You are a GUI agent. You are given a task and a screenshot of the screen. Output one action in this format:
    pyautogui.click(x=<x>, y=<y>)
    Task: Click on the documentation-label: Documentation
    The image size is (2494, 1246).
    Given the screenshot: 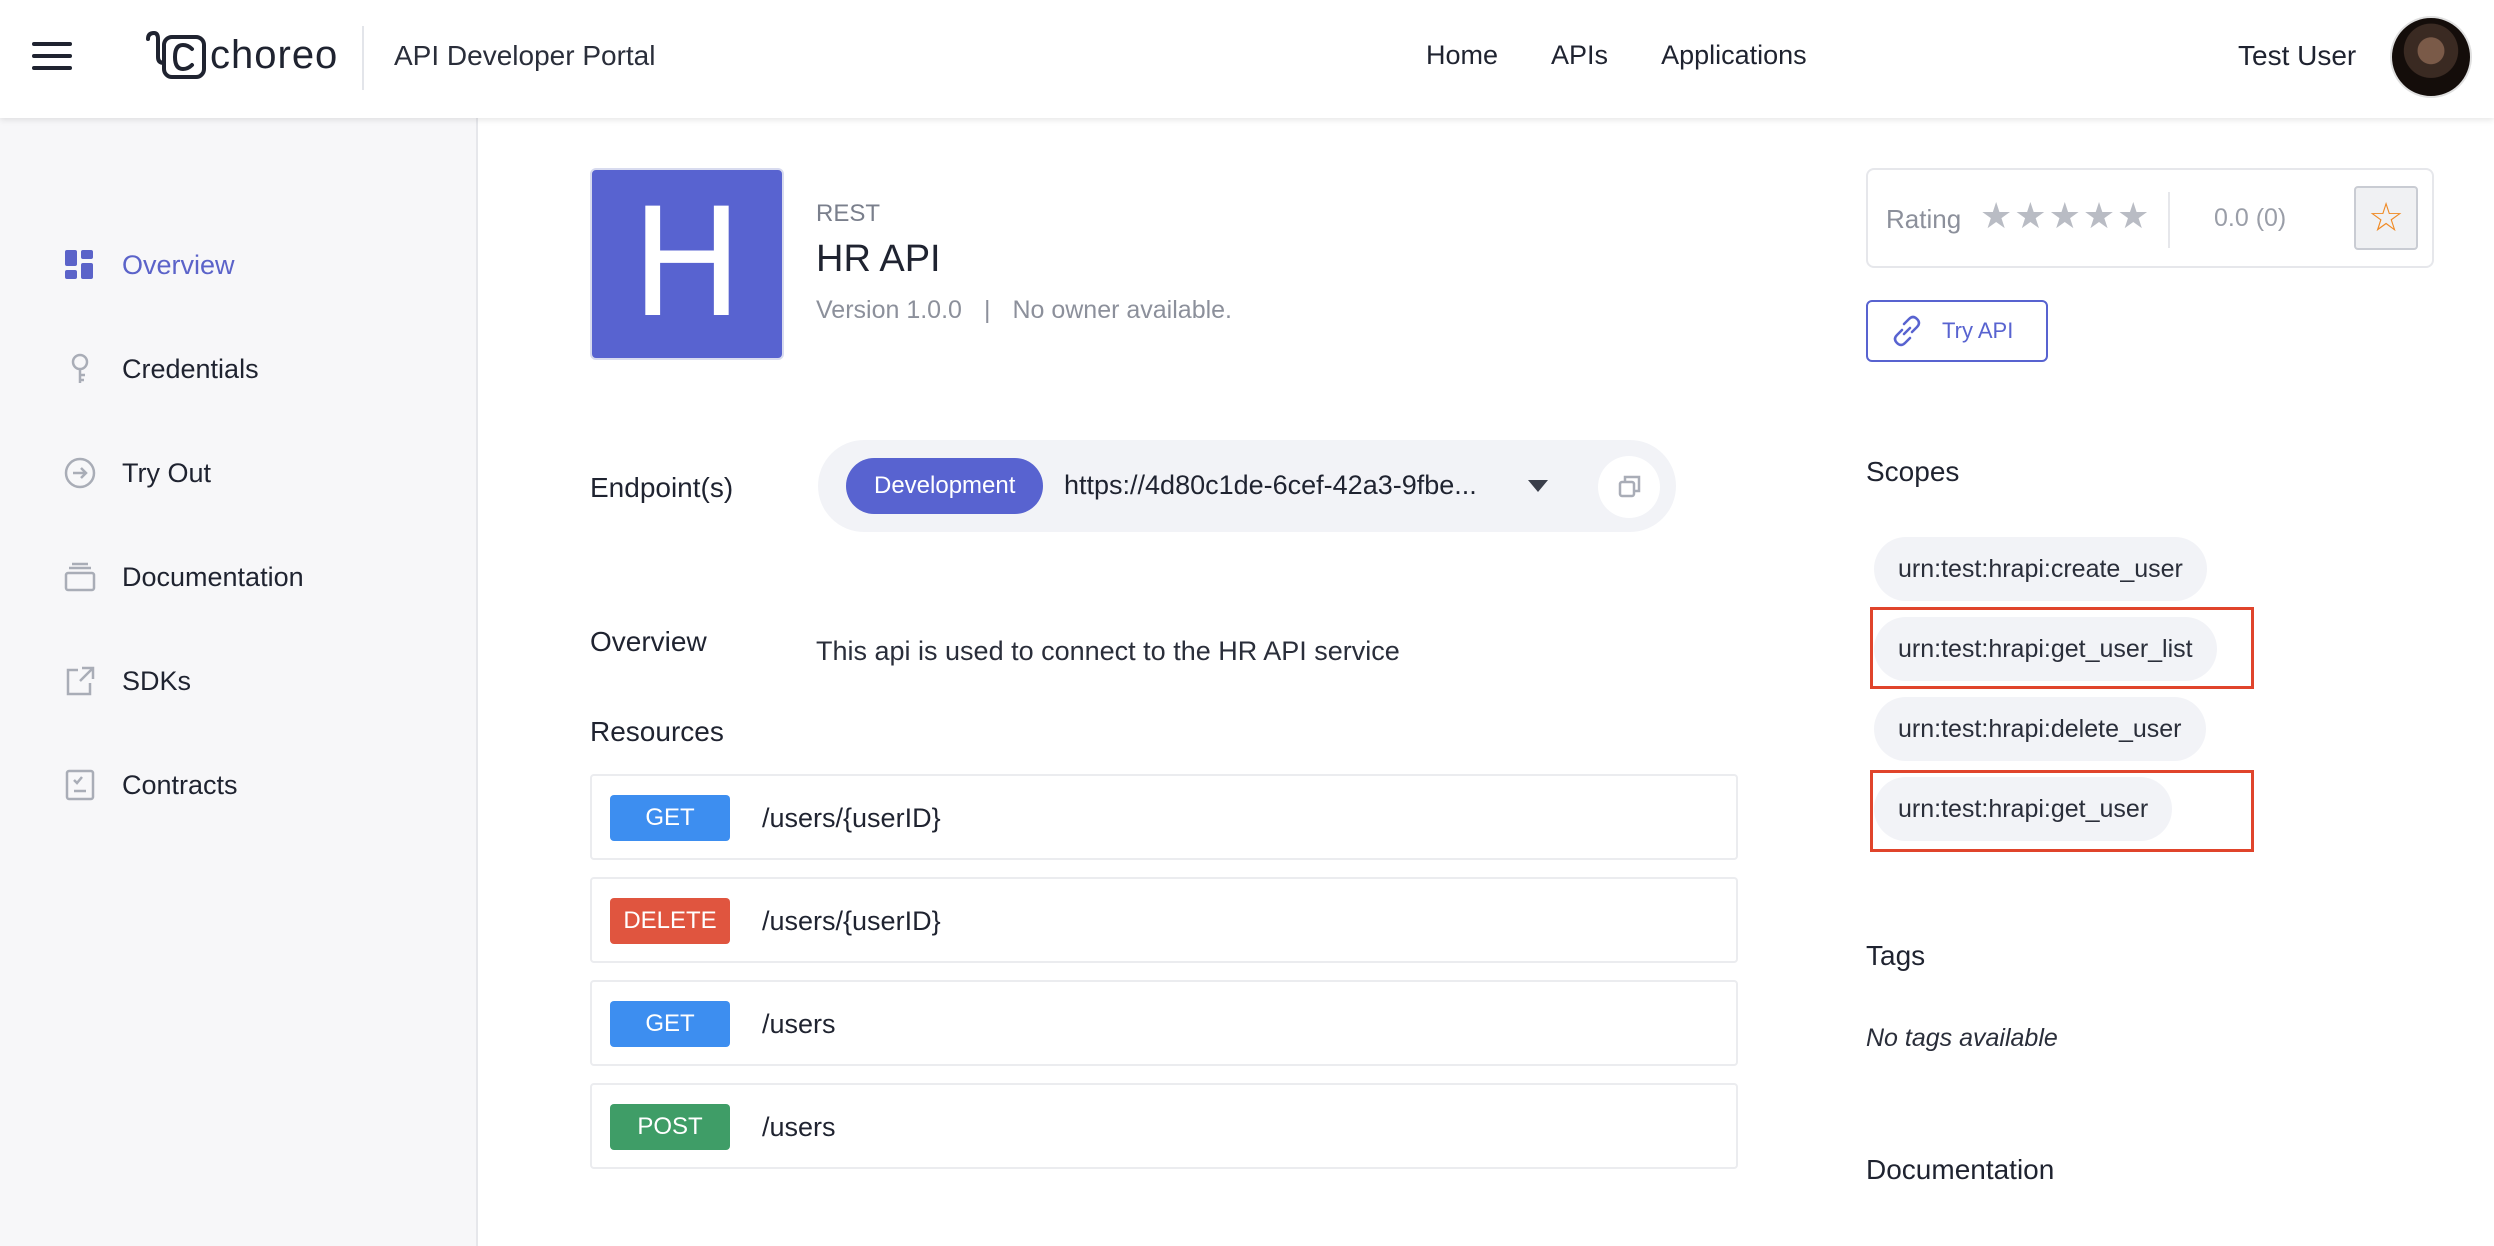 What is the action you would take?
    pyautogui.click(x=1960, y=1169)
    